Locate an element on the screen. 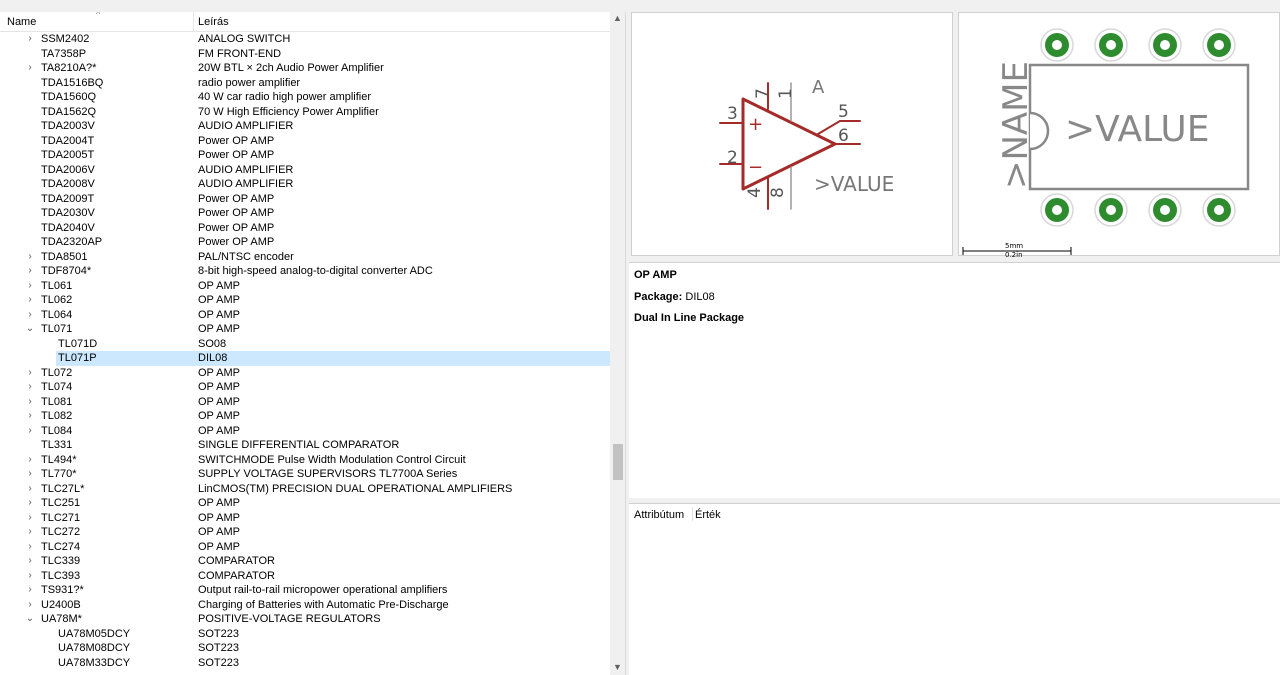  tree-row: TDA2009T Power OP AMP is located at coordinates (305, 199).